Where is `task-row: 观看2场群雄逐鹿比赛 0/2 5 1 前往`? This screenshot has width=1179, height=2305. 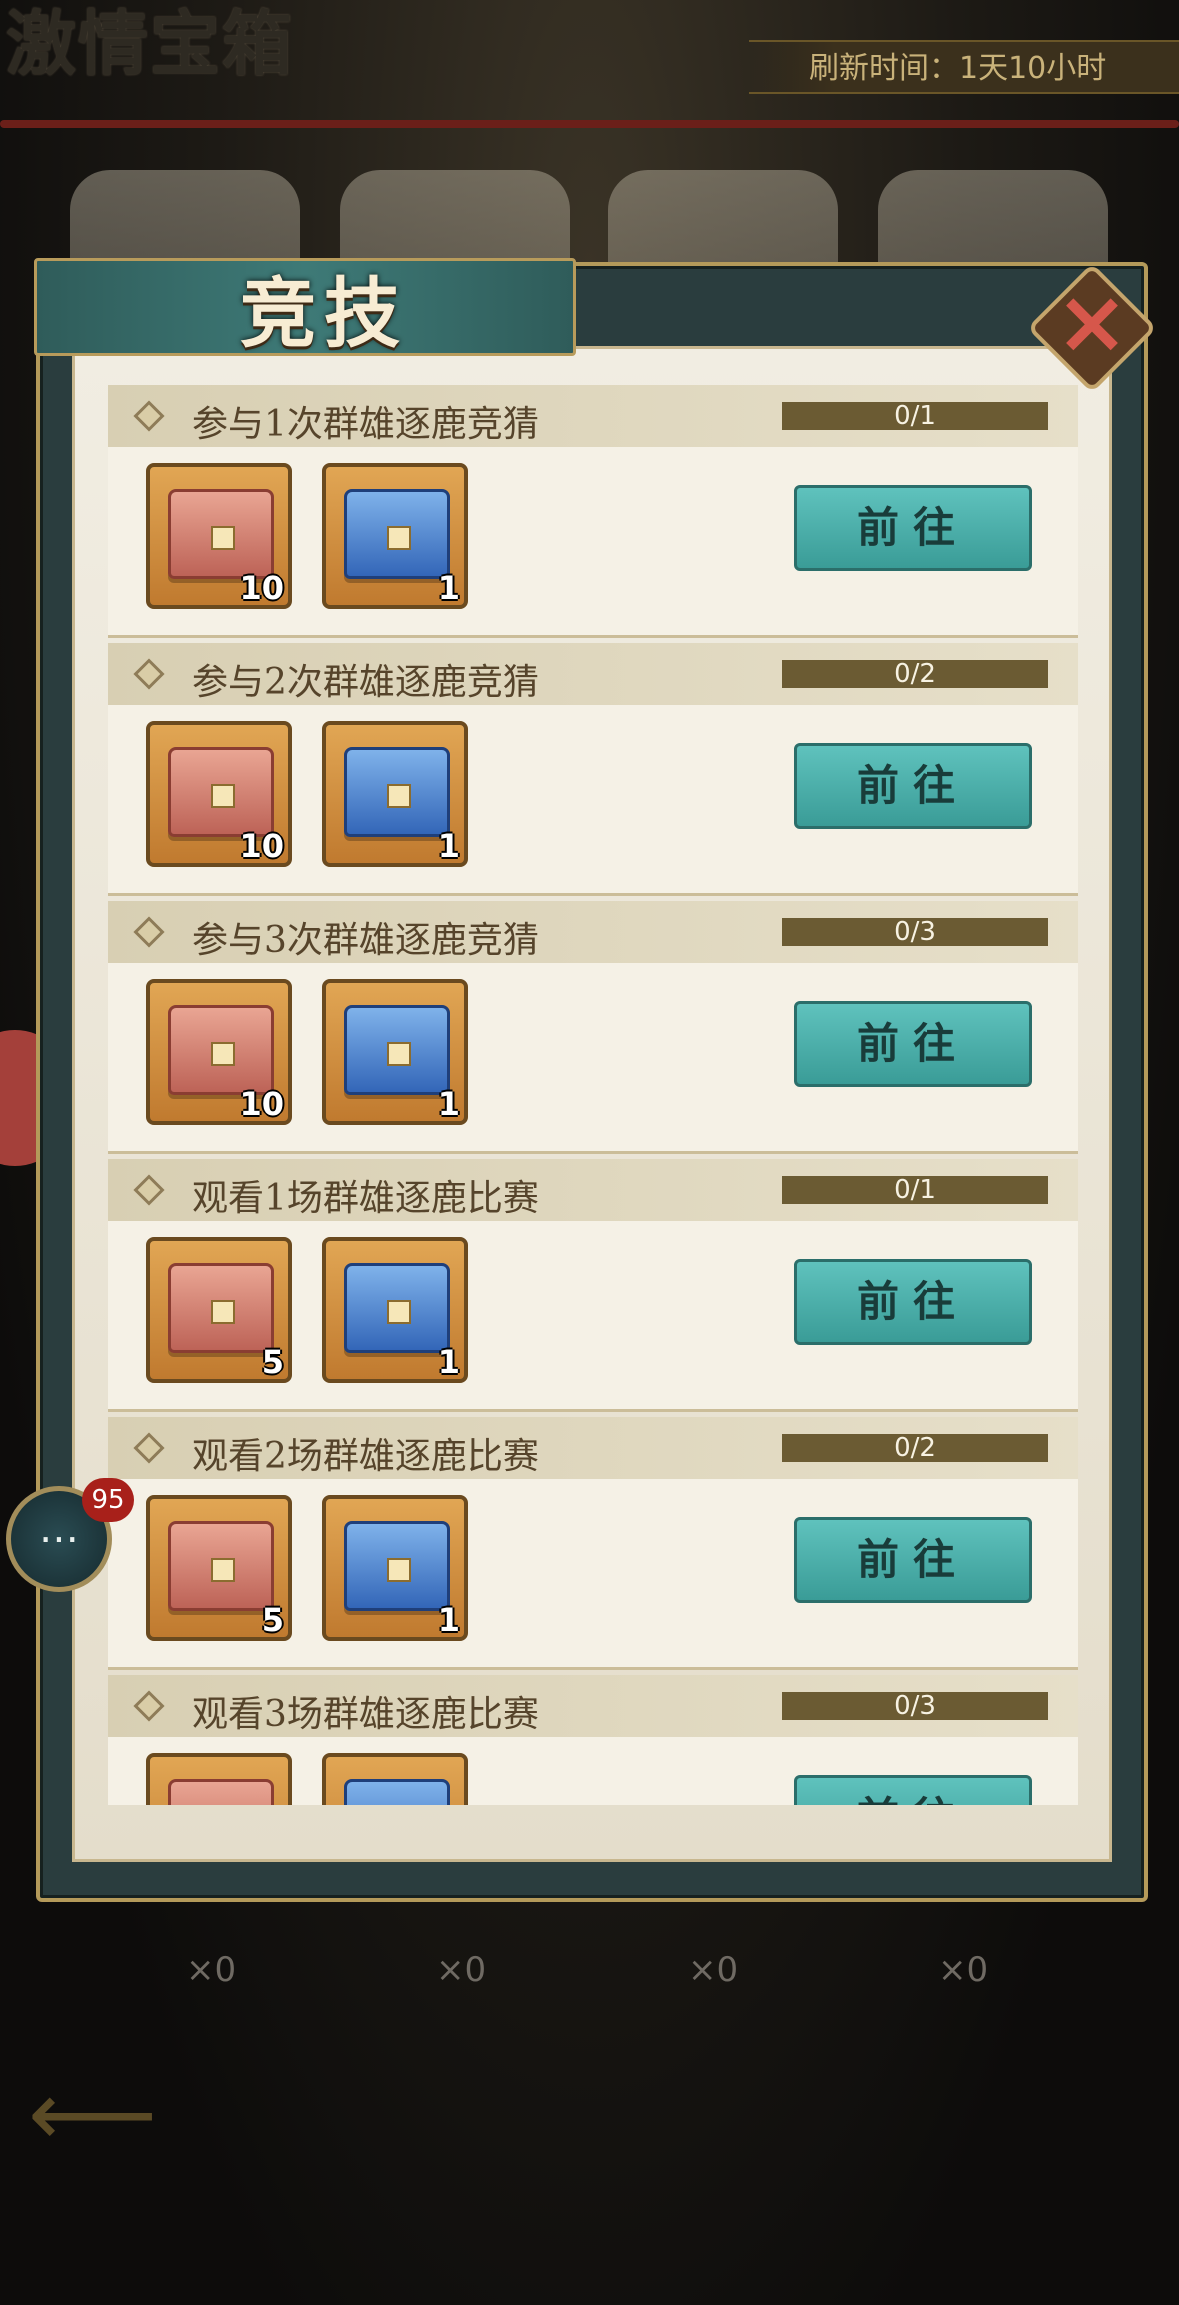
task-row: 观看2场群雄逐鹿比赛 0/2 5 1 前往 is located at coordinates (593, 1543).